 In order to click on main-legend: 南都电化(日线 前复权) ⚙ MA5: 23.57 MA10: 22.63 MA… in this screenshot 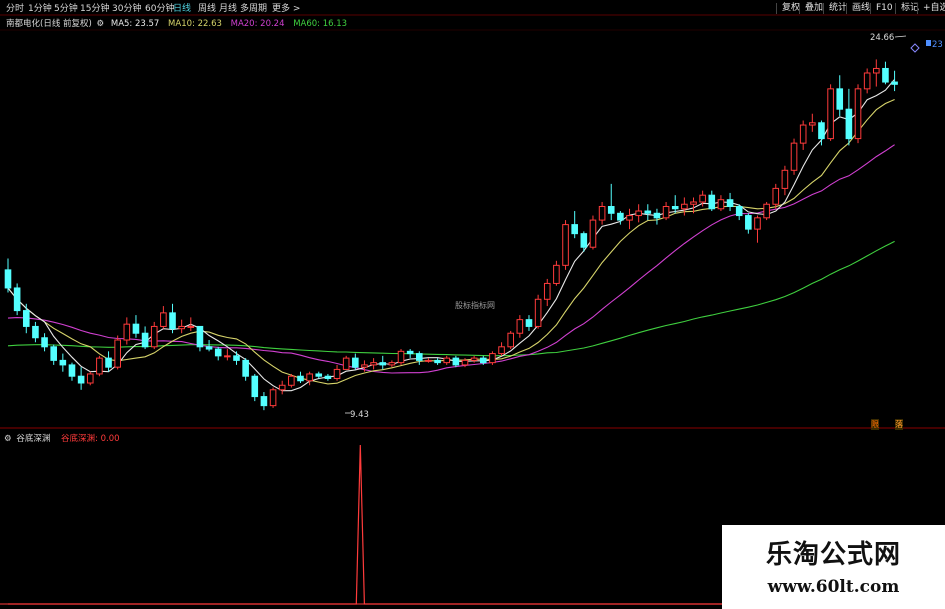, I will do `click(176, 23)`.